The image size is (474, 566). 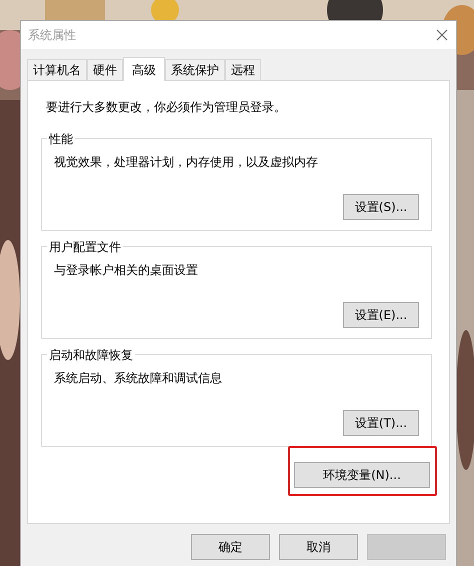 What do you see at coordinates (91, 355) in the screenshot?
I see `group-title: 启动和故障恢复` at bounding box center [91, 355].